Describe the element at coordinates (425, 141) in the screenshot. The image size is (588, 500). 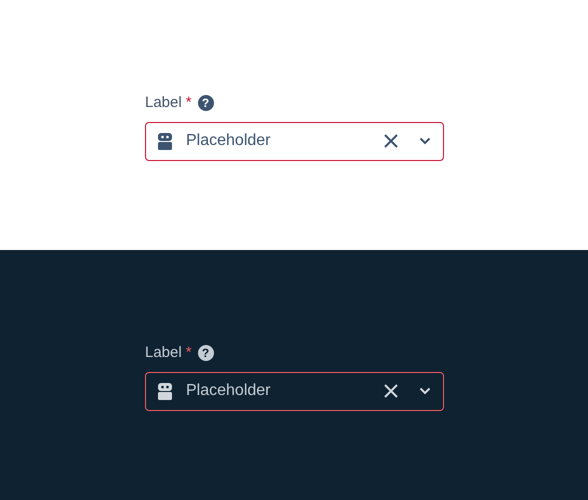
I see `chevron-down-icon` at that location.